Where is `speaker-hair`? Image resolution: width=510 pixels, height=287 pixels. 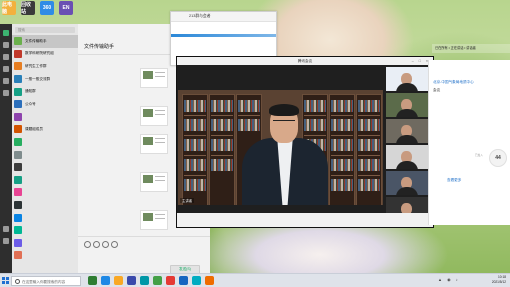
speaker-hair is located at coordinates (284, 110).